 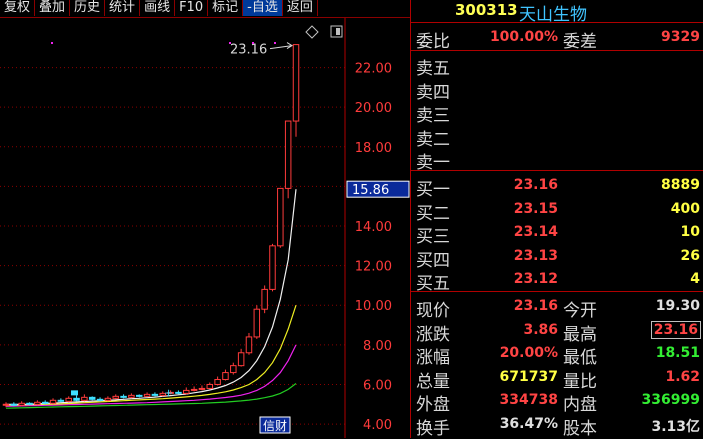 I want to click on stat-value: 3.86, so click(x=540, y=329).